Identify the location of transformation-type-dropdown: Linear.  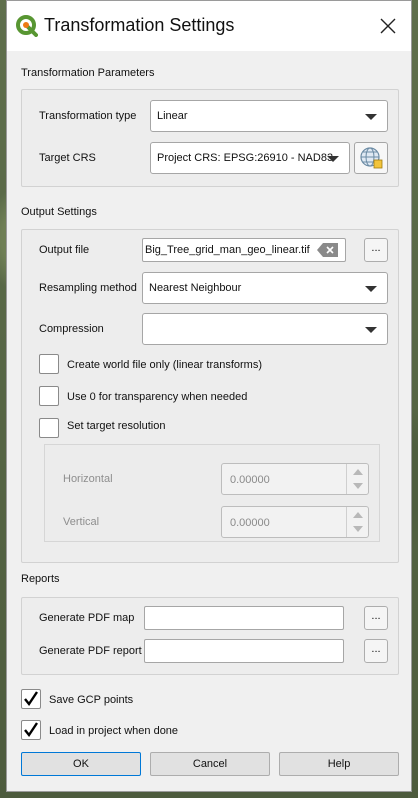
(269, 116).